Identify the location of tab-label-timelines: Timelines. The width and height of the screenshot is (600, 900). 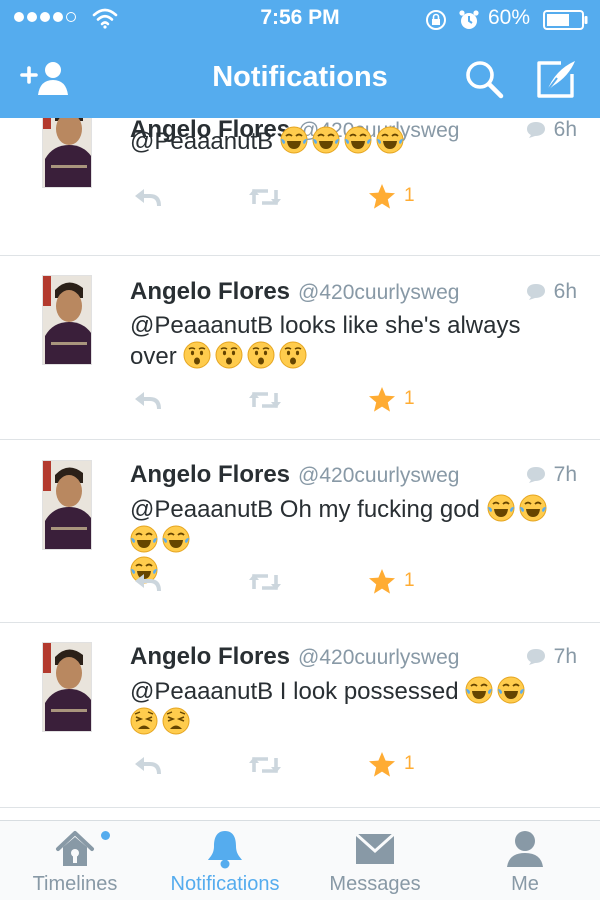
(75, 884).